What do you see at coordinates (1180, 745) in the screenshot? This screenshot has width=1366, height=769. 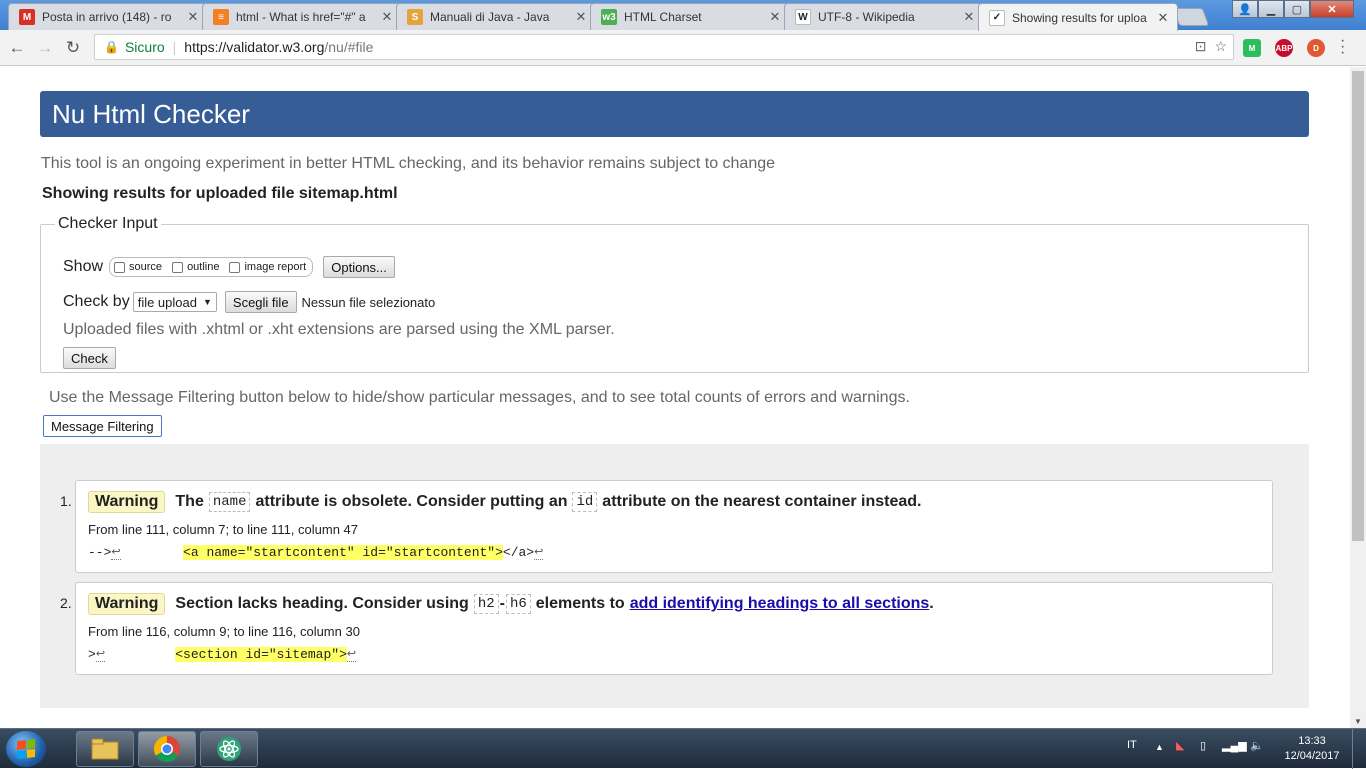 I see `tray-app-icon: ◣` at bounding box center [1180, 745].